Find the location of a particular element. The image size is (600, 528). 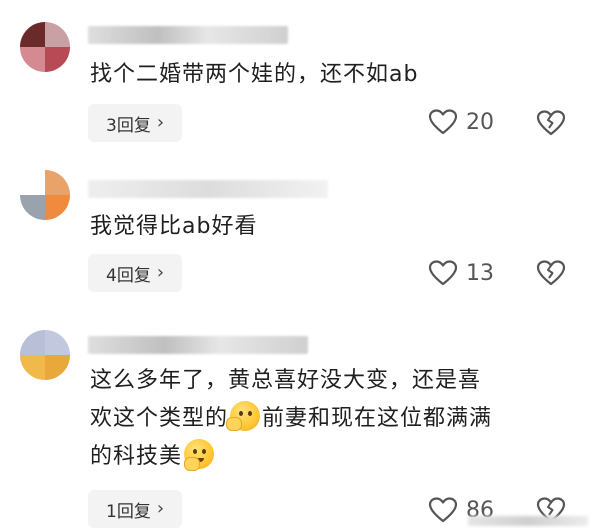

comment-line: 的科技美 is located at coordinates (335, 457).